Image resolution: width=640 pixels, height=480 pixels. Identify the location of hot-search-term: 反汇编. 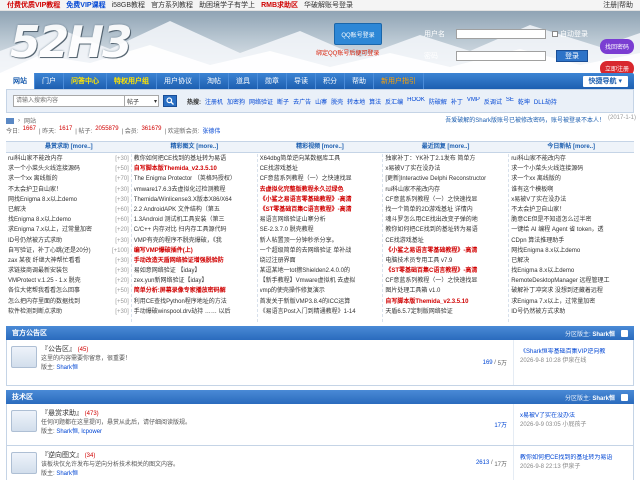
(394, 101).